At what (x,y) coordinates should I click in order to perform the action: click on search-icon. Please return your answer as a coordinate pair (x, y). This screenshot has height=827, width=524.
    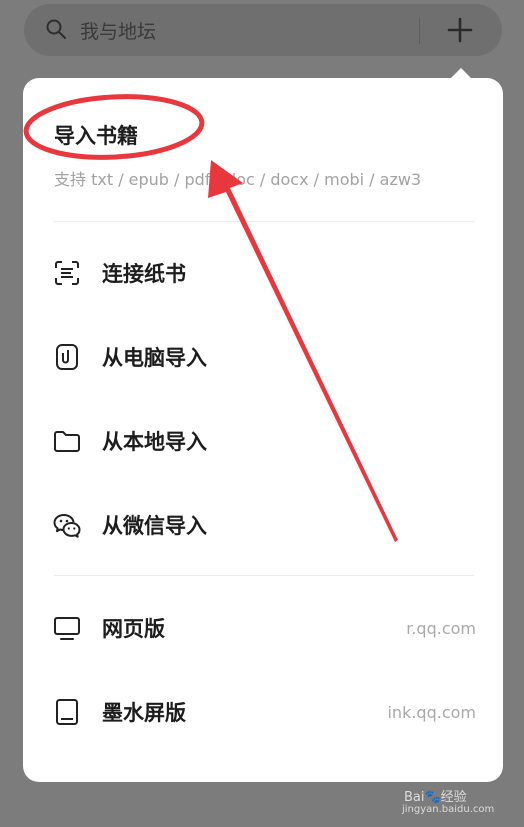
    Looking at the image, I should click on (56, 29).